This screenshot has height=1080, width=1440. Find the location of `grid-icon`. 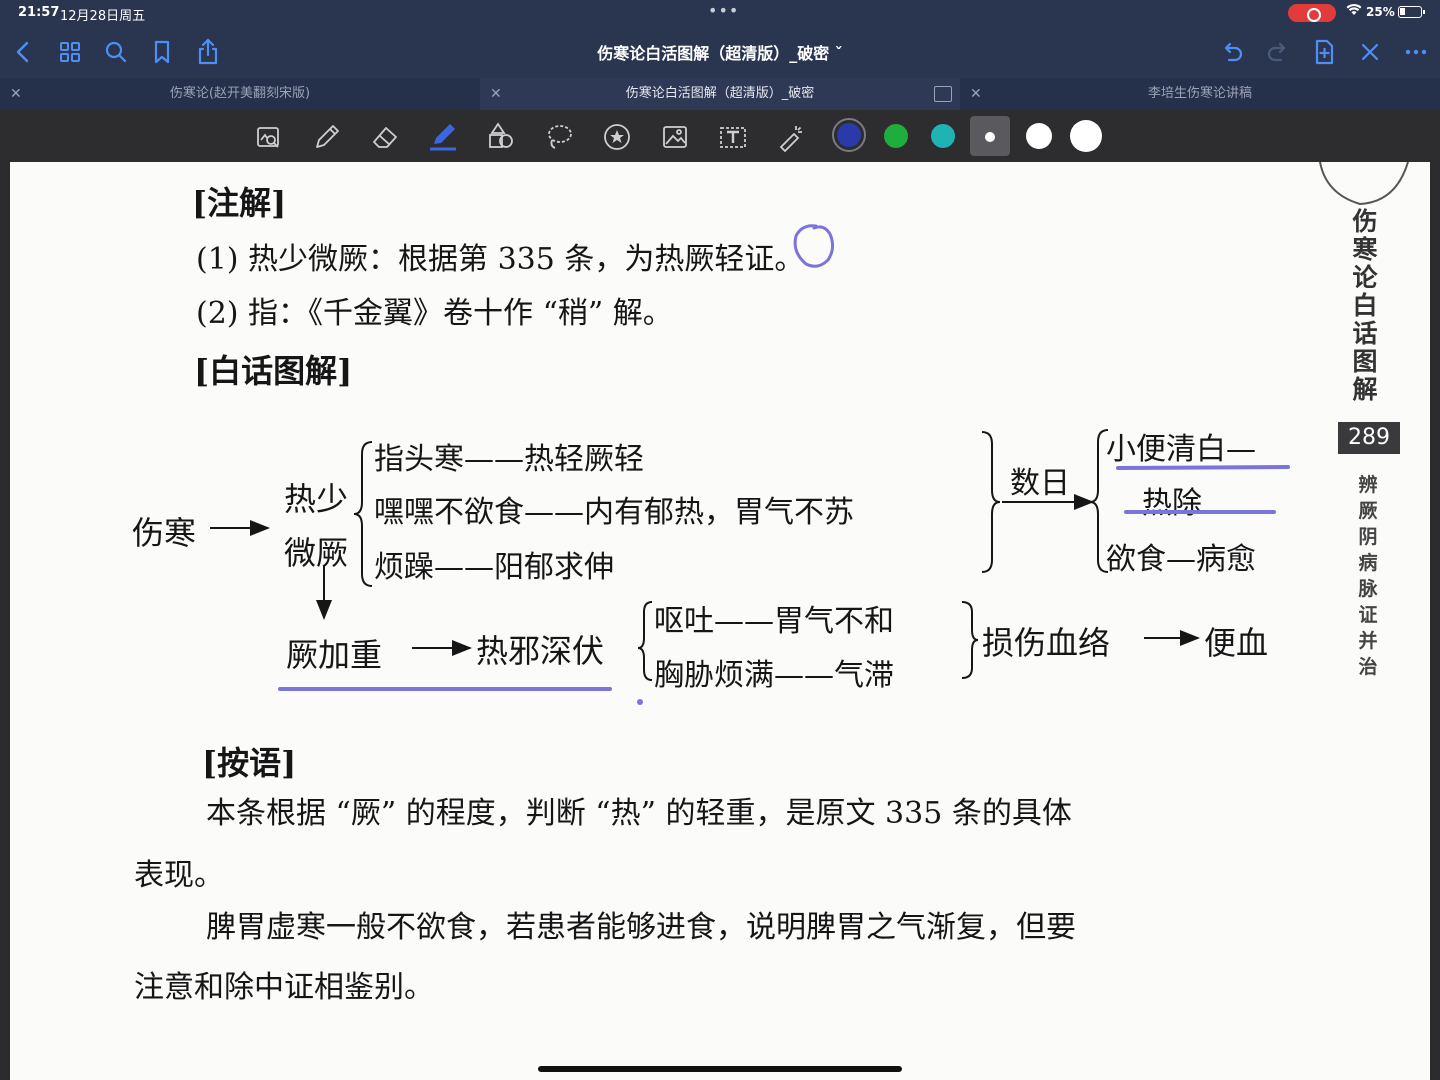

grid-icon is located at coordinates (70, 52).